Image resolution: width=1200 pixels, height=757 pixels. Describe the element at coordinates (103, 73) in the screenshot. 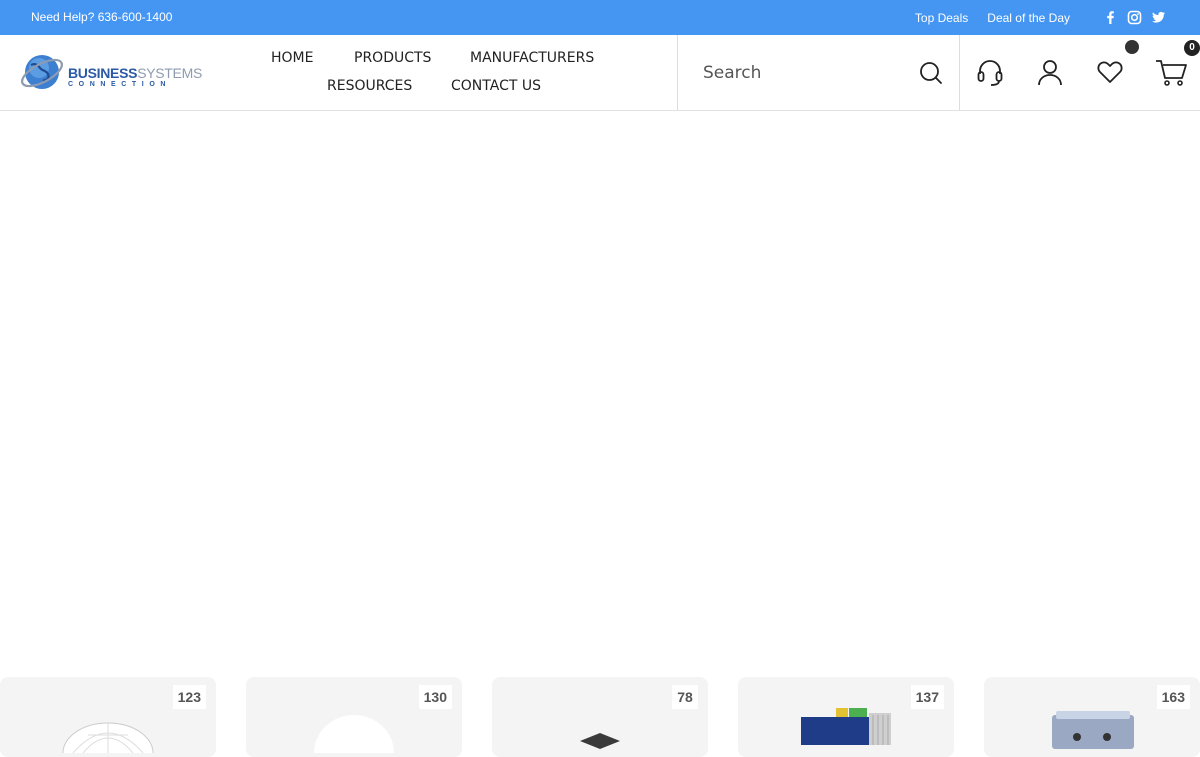

I see `logo-business: BUSINESS` at that location.